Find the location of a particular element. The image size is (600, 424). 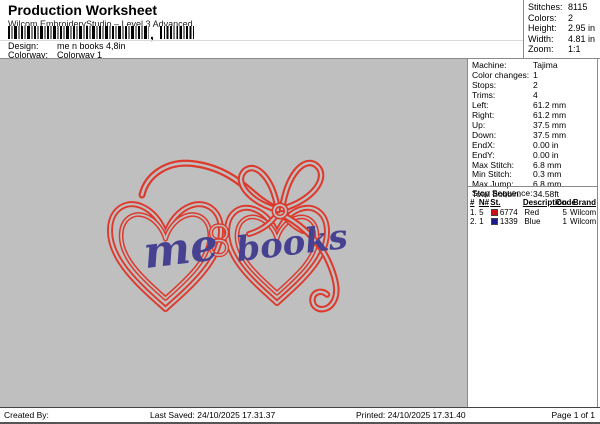

zoom-label: Zoom: is located at coordinates (541, 49).